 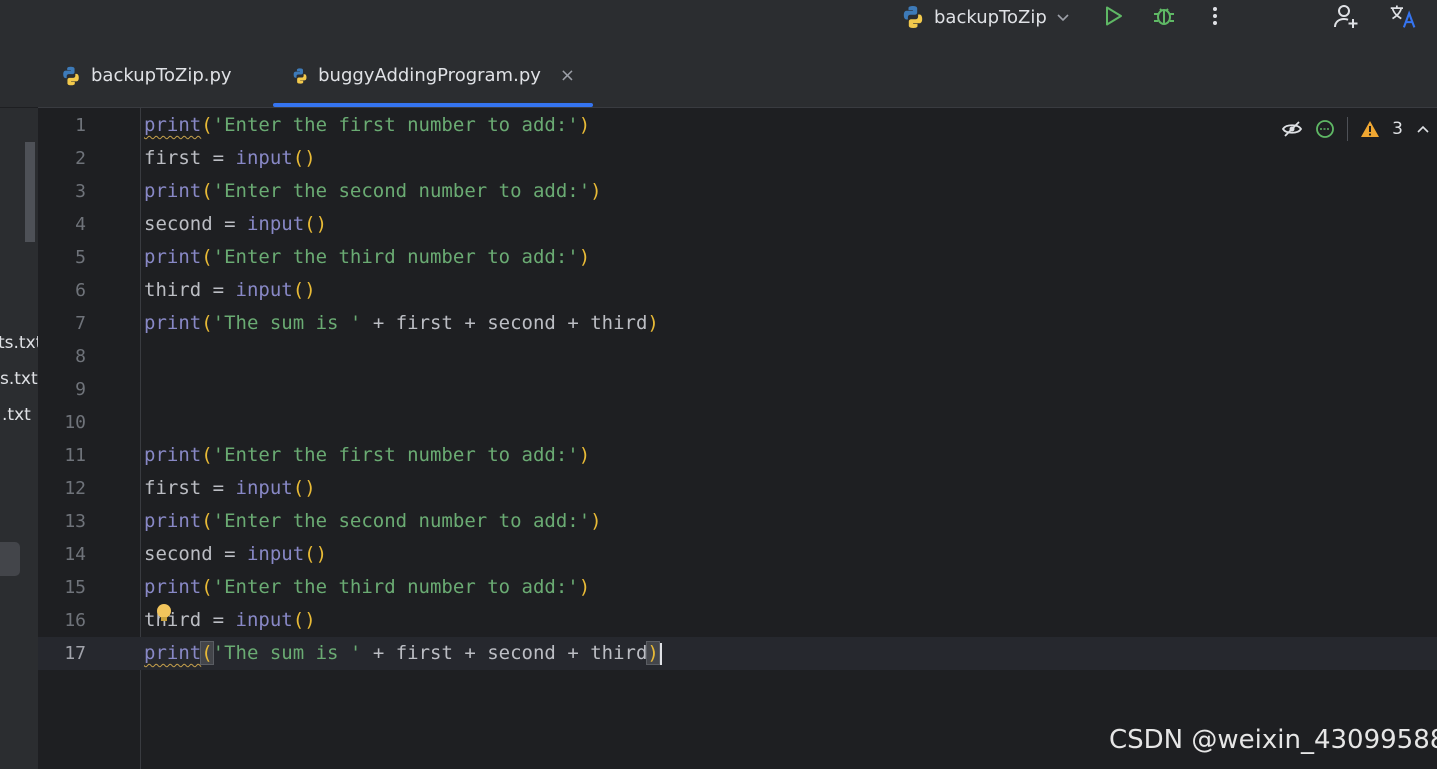 I want to click on paren-match: (, so click(x=207, y=653).